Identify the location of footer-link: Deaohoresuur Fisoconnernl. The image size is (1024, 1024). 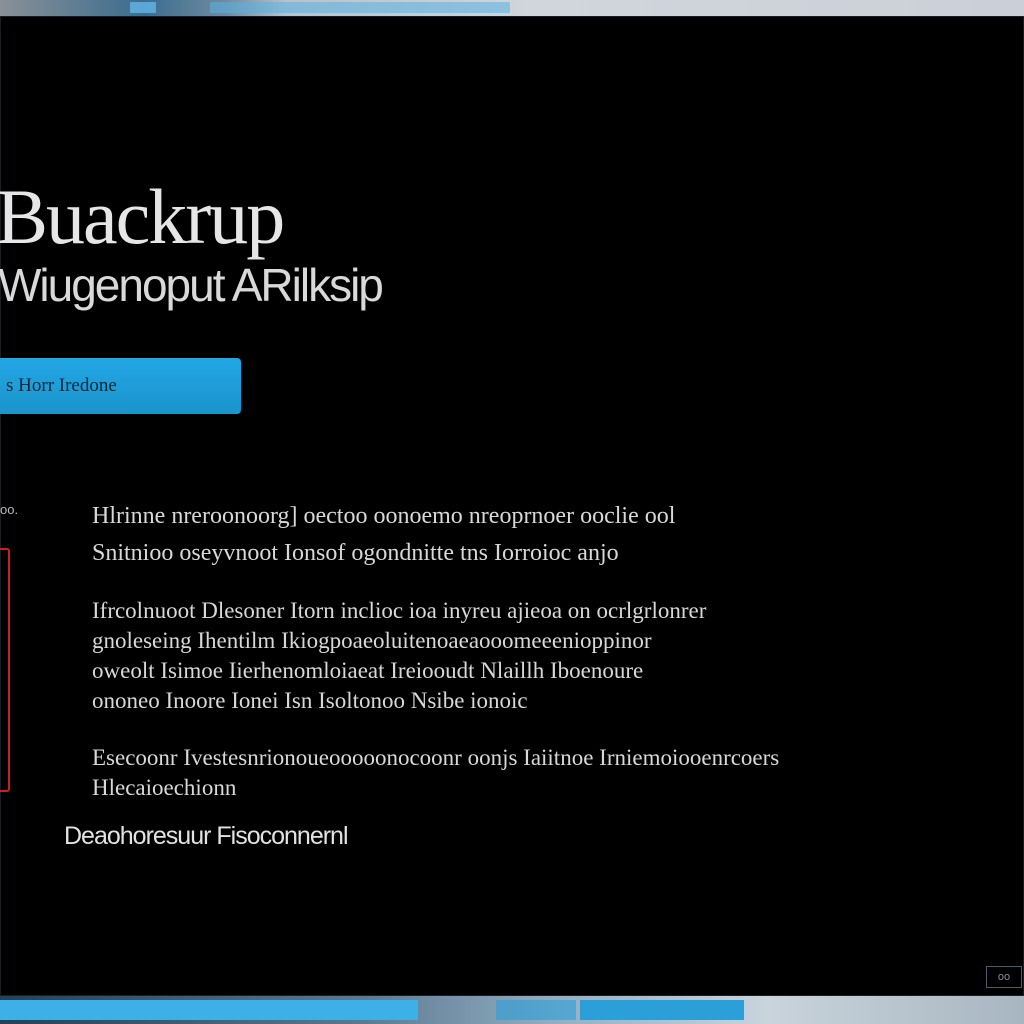
(206, 836).